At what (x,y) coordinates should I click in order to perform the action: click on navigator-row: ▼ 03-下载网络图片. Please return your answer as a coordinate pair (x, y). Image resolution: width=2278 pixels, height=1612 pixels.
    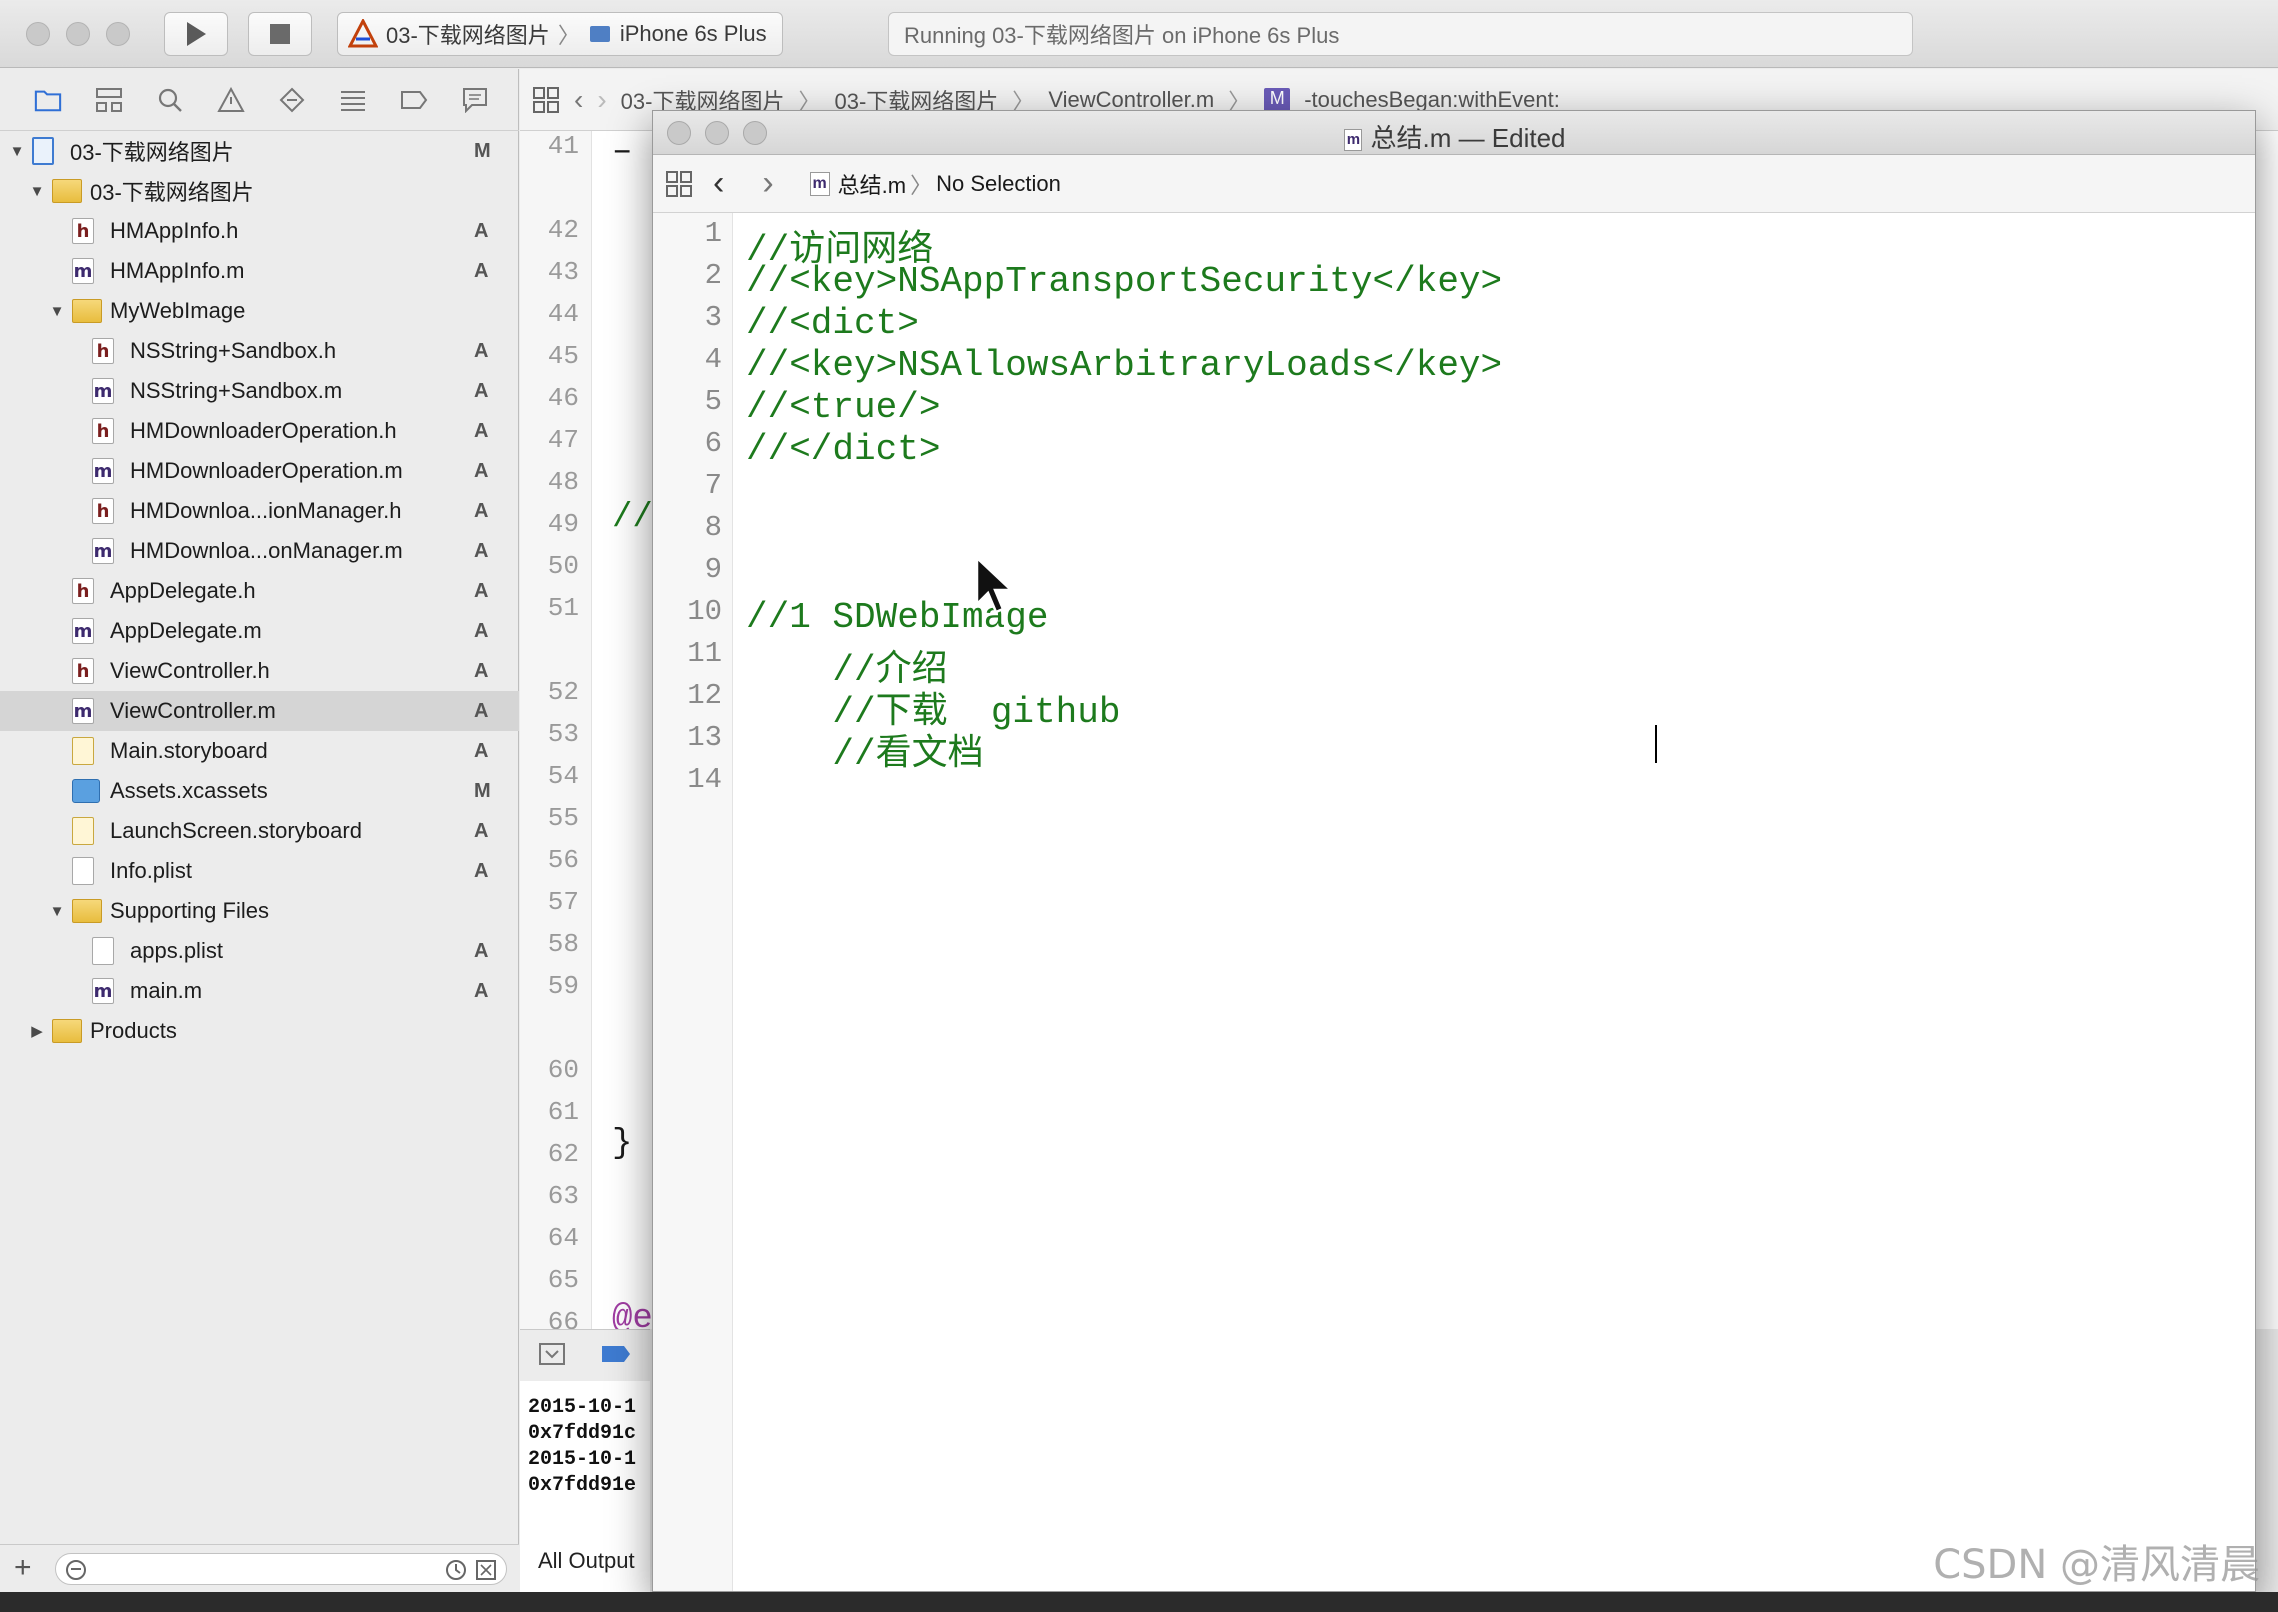
    Looking at the image, I should click on (259, 191).